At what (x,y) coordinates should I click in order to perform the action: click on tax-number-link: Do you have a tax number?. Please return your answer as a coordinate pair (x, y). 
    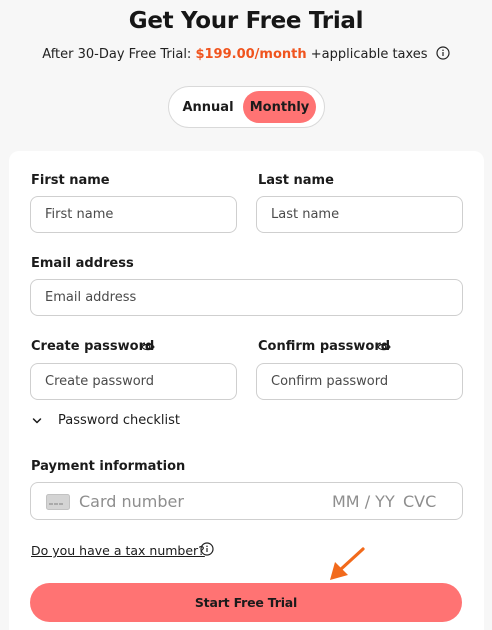
    Looking at the image, I should click on (118, 550).